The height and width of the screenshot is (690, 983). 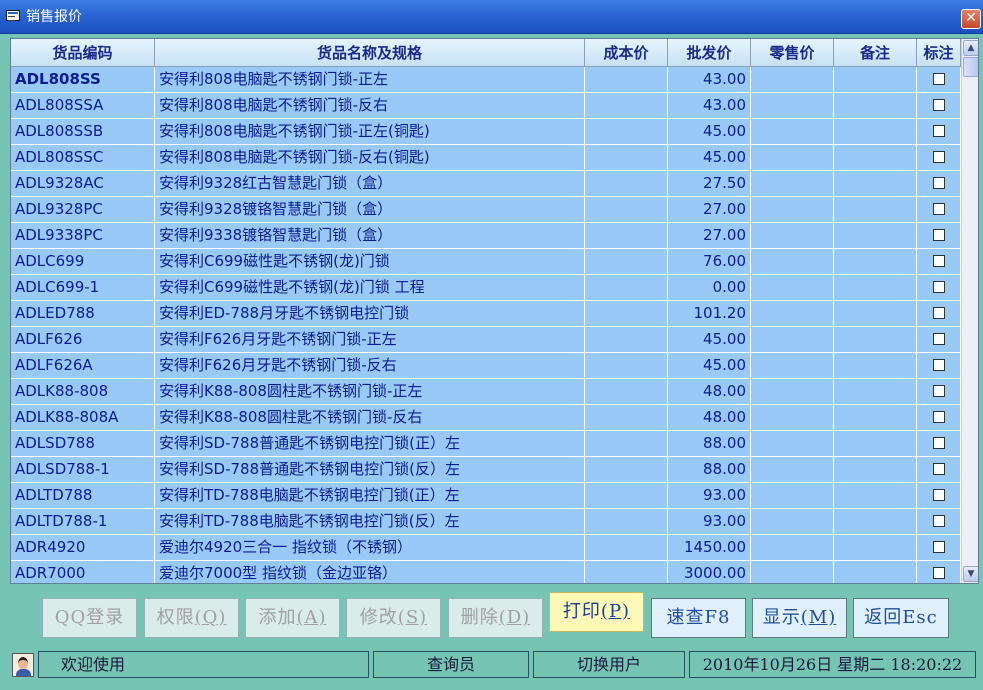 I want to click on cell-name: 安得利SD-788普通匙不锈钢电控门锁(反）左, so click(x=370, y=470).